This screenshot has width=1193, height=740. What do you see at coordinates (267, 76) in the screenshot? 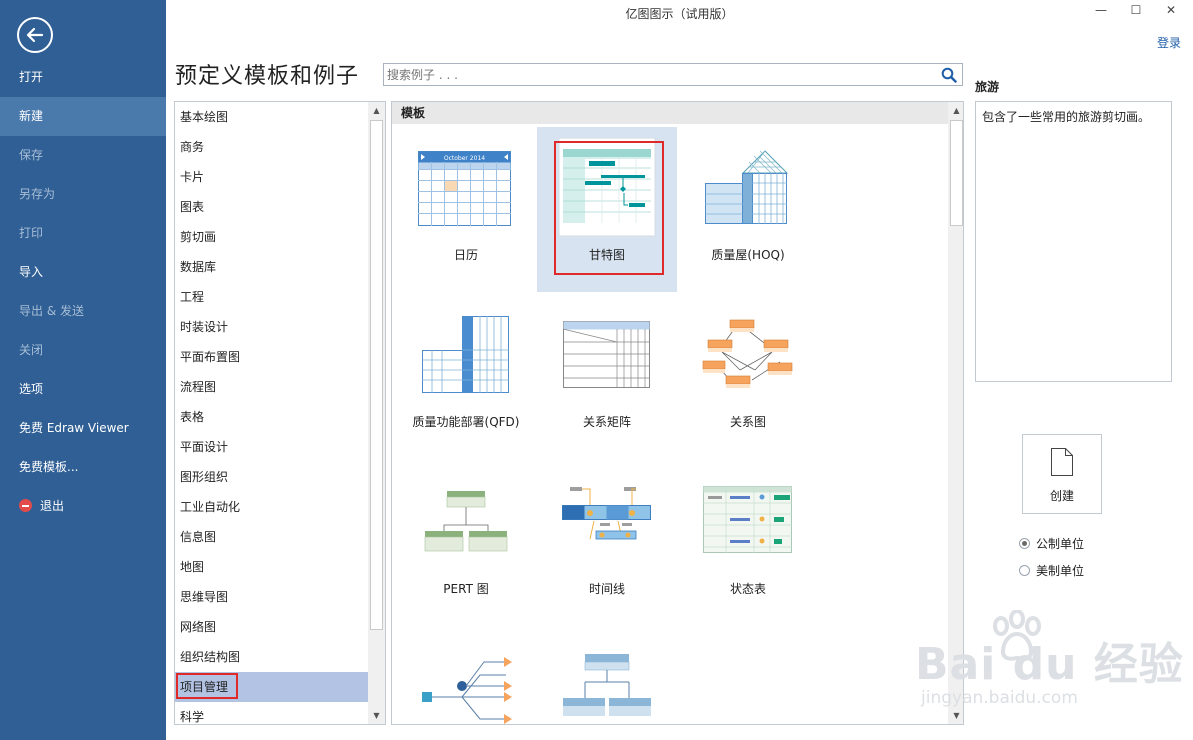
I see `page-title: 预定义模板和例子` at bounding box center [267, 76].